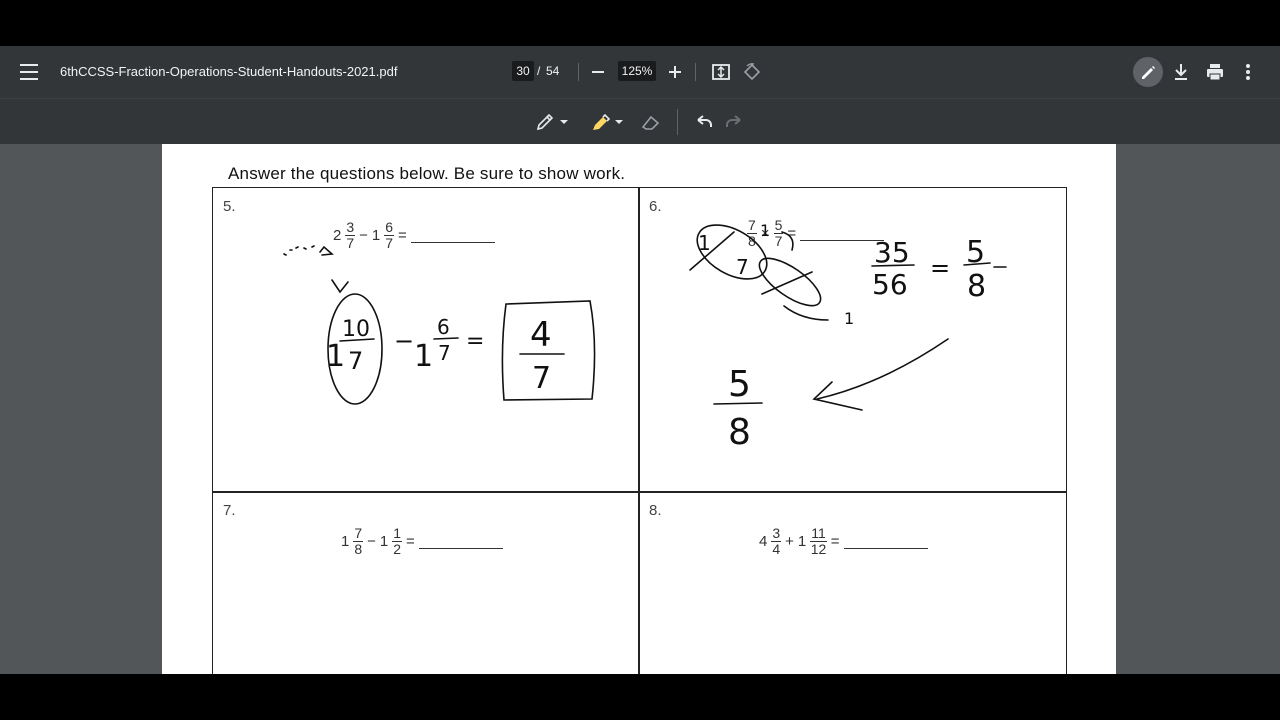 The width and height of the screenshot is (1280, 720). I want to click on redo-icon, so click(734, 122).